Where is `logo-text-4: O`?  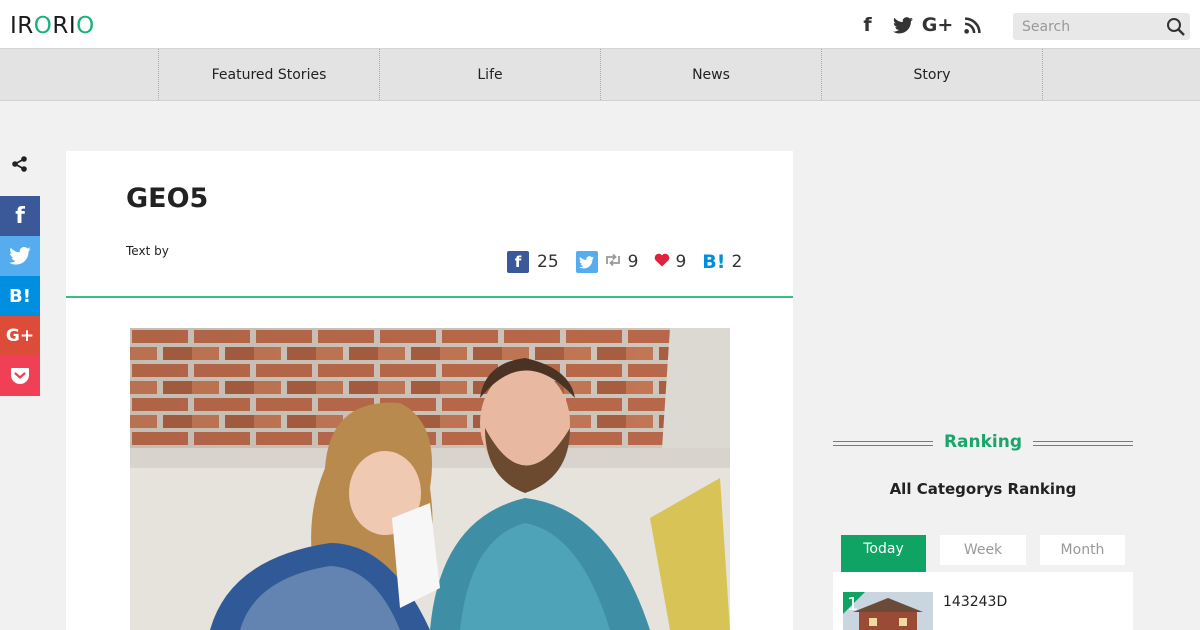 logo-text-4: O is located at coordinates (85, 26).